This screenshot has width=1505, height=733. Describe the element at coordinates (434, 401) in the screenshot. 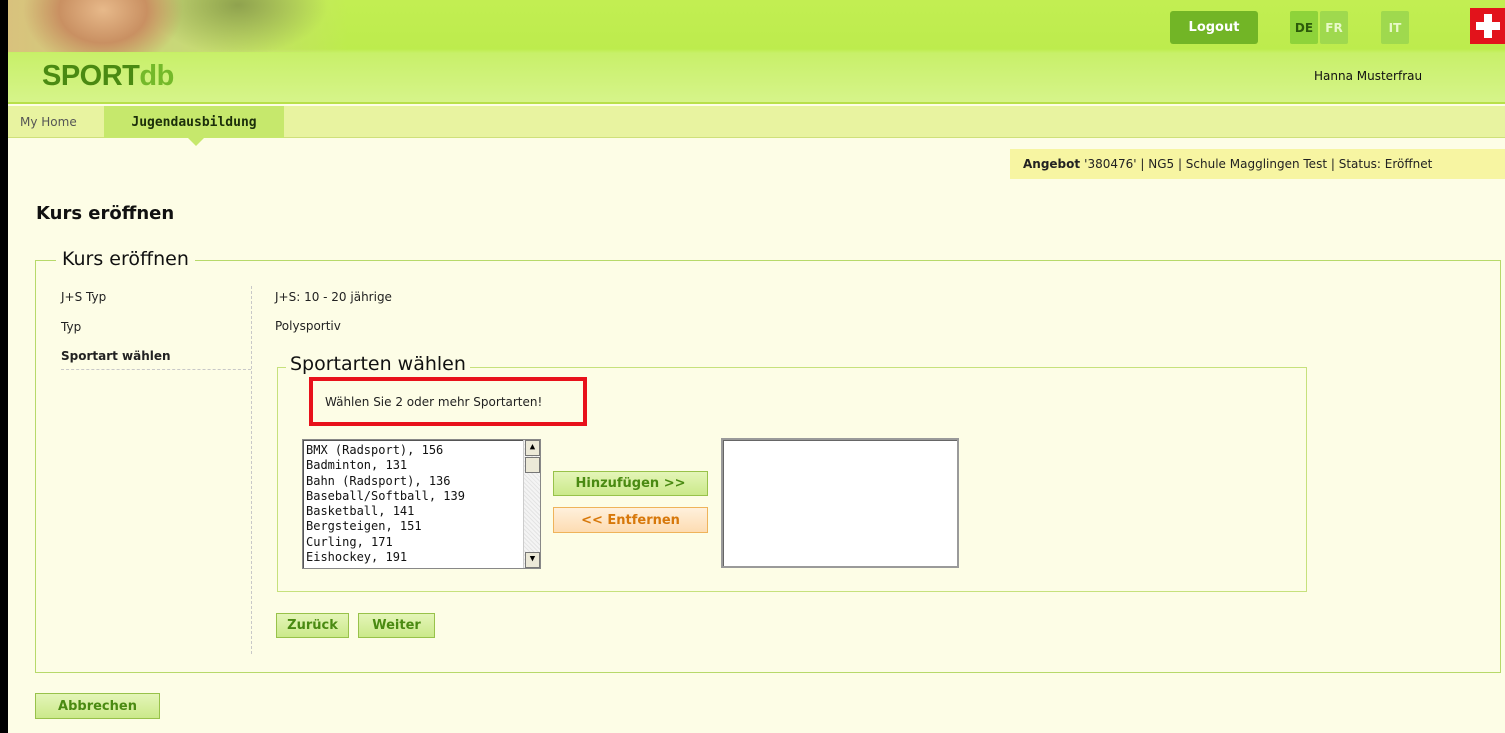

I see `hint-text: Wählen Sie 2 oder mehr Sportarten!` at that location.